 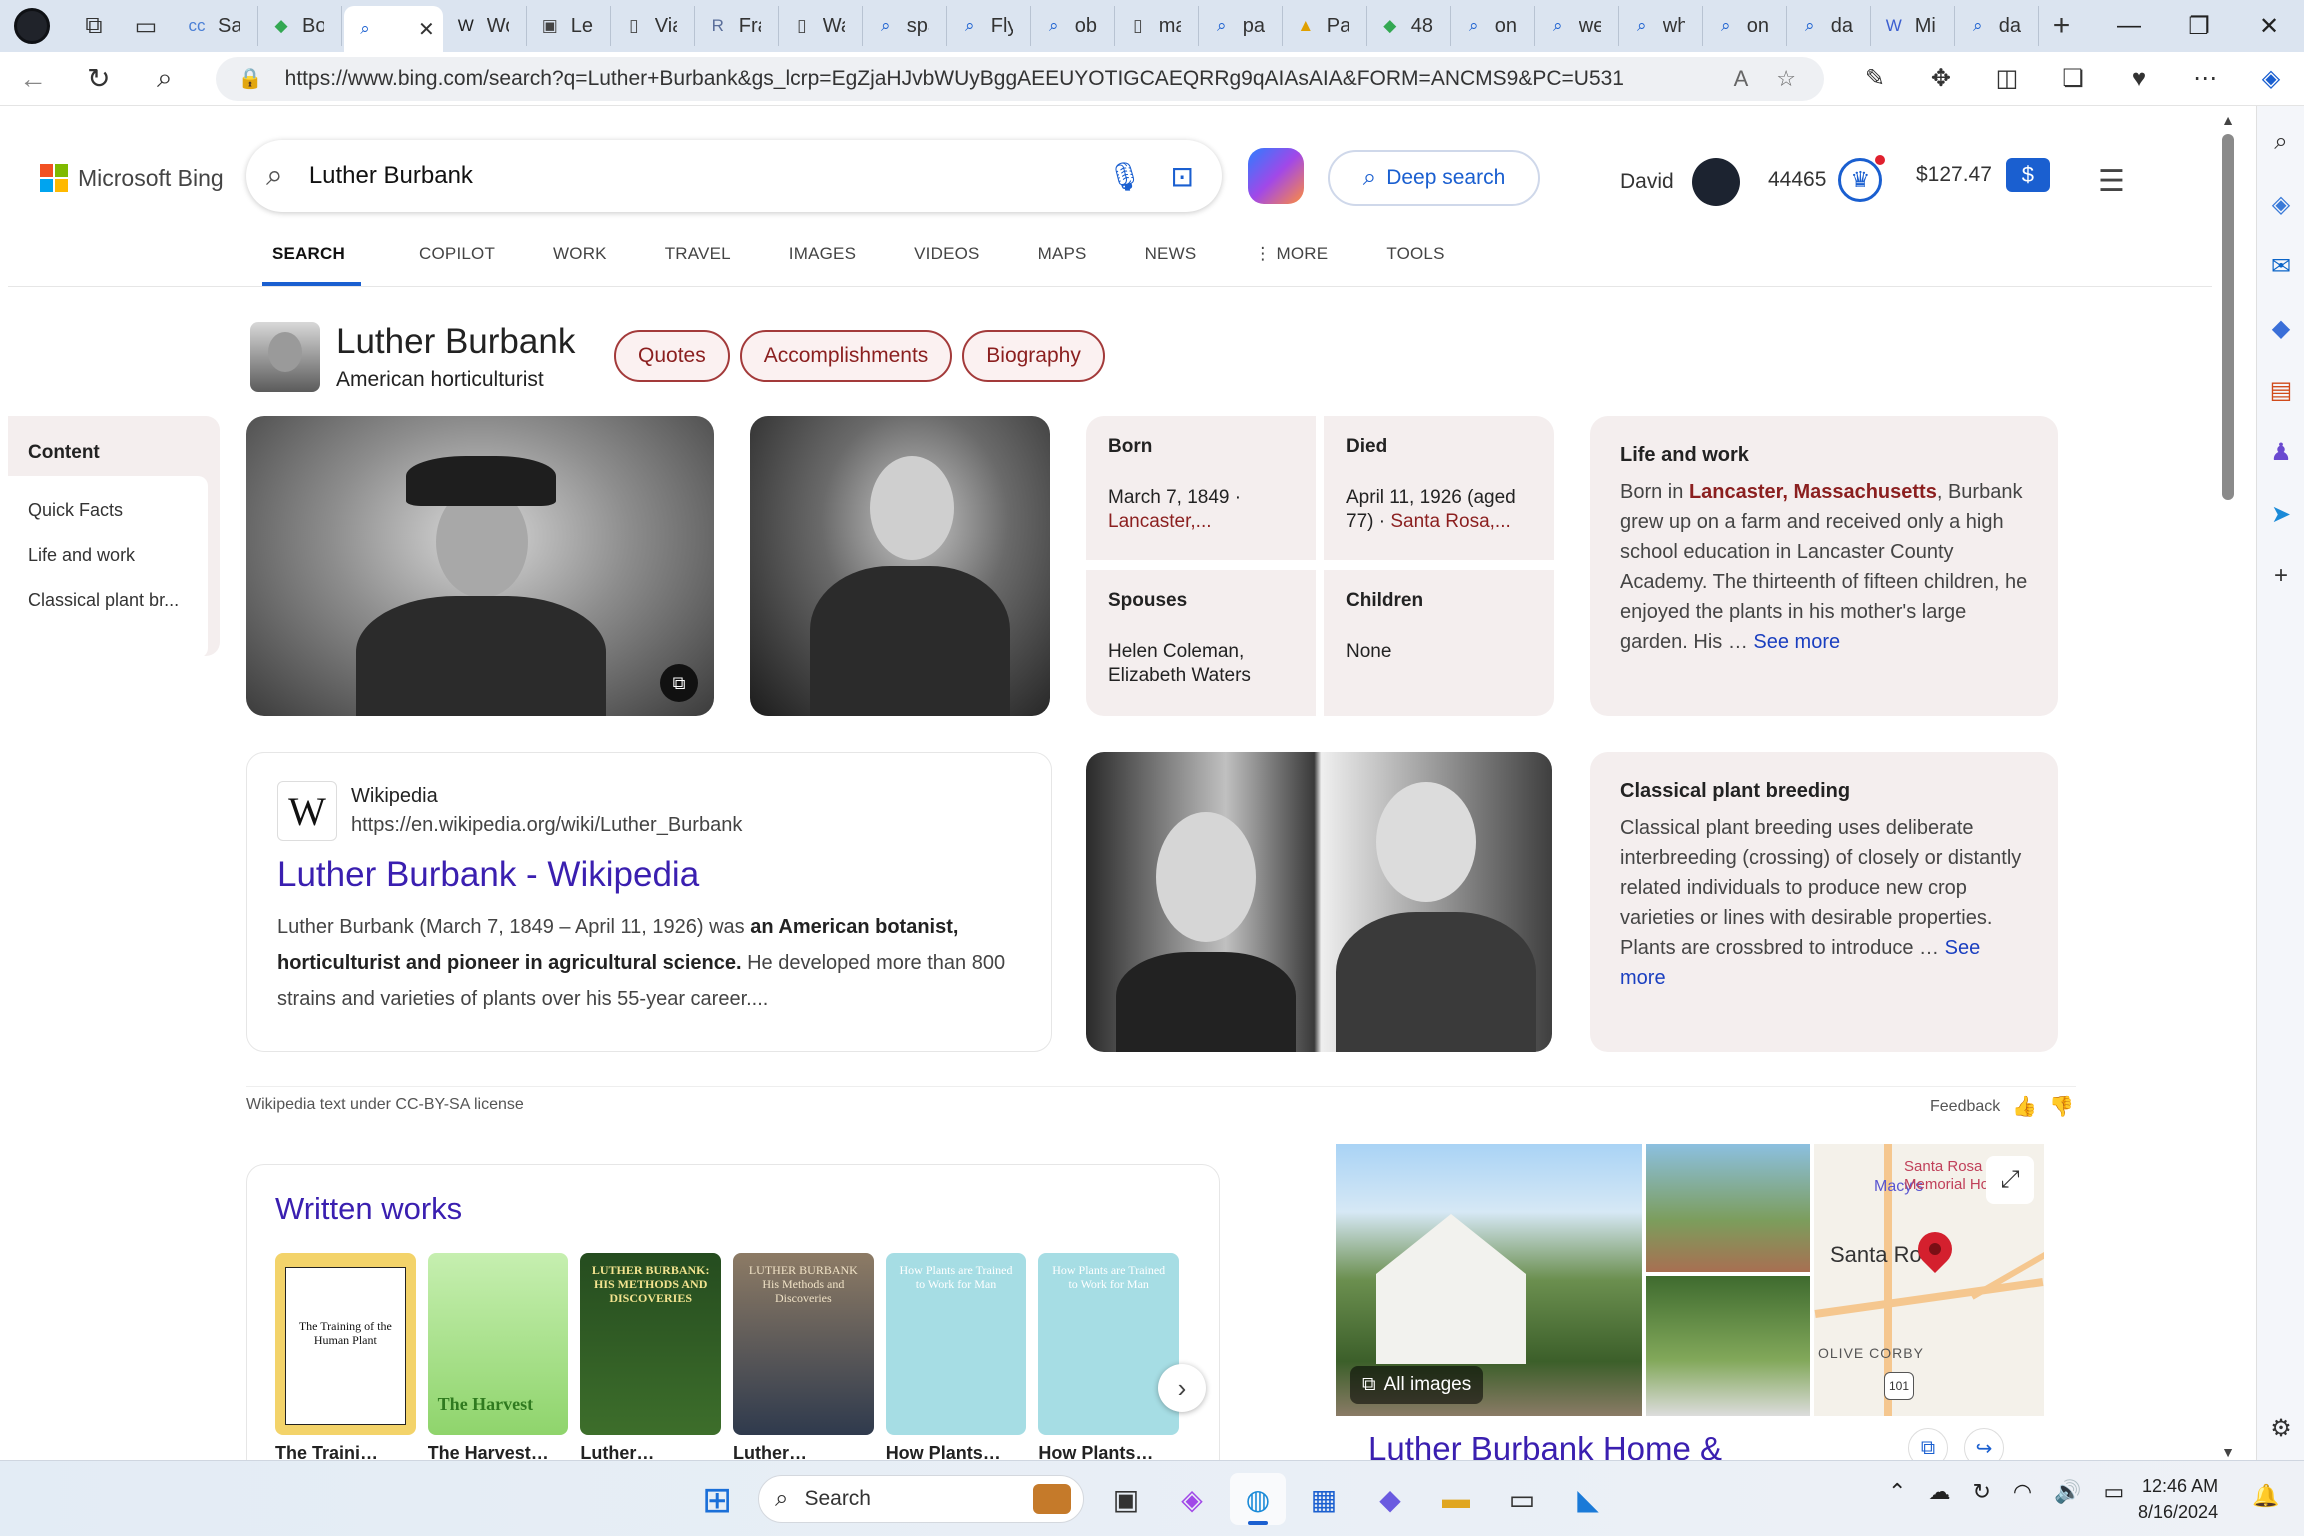 What do you see at coordinates (2022, 1492) in the screenshot?
I see `wifi-icon: ◠` at bounding box center [2022, 1492].